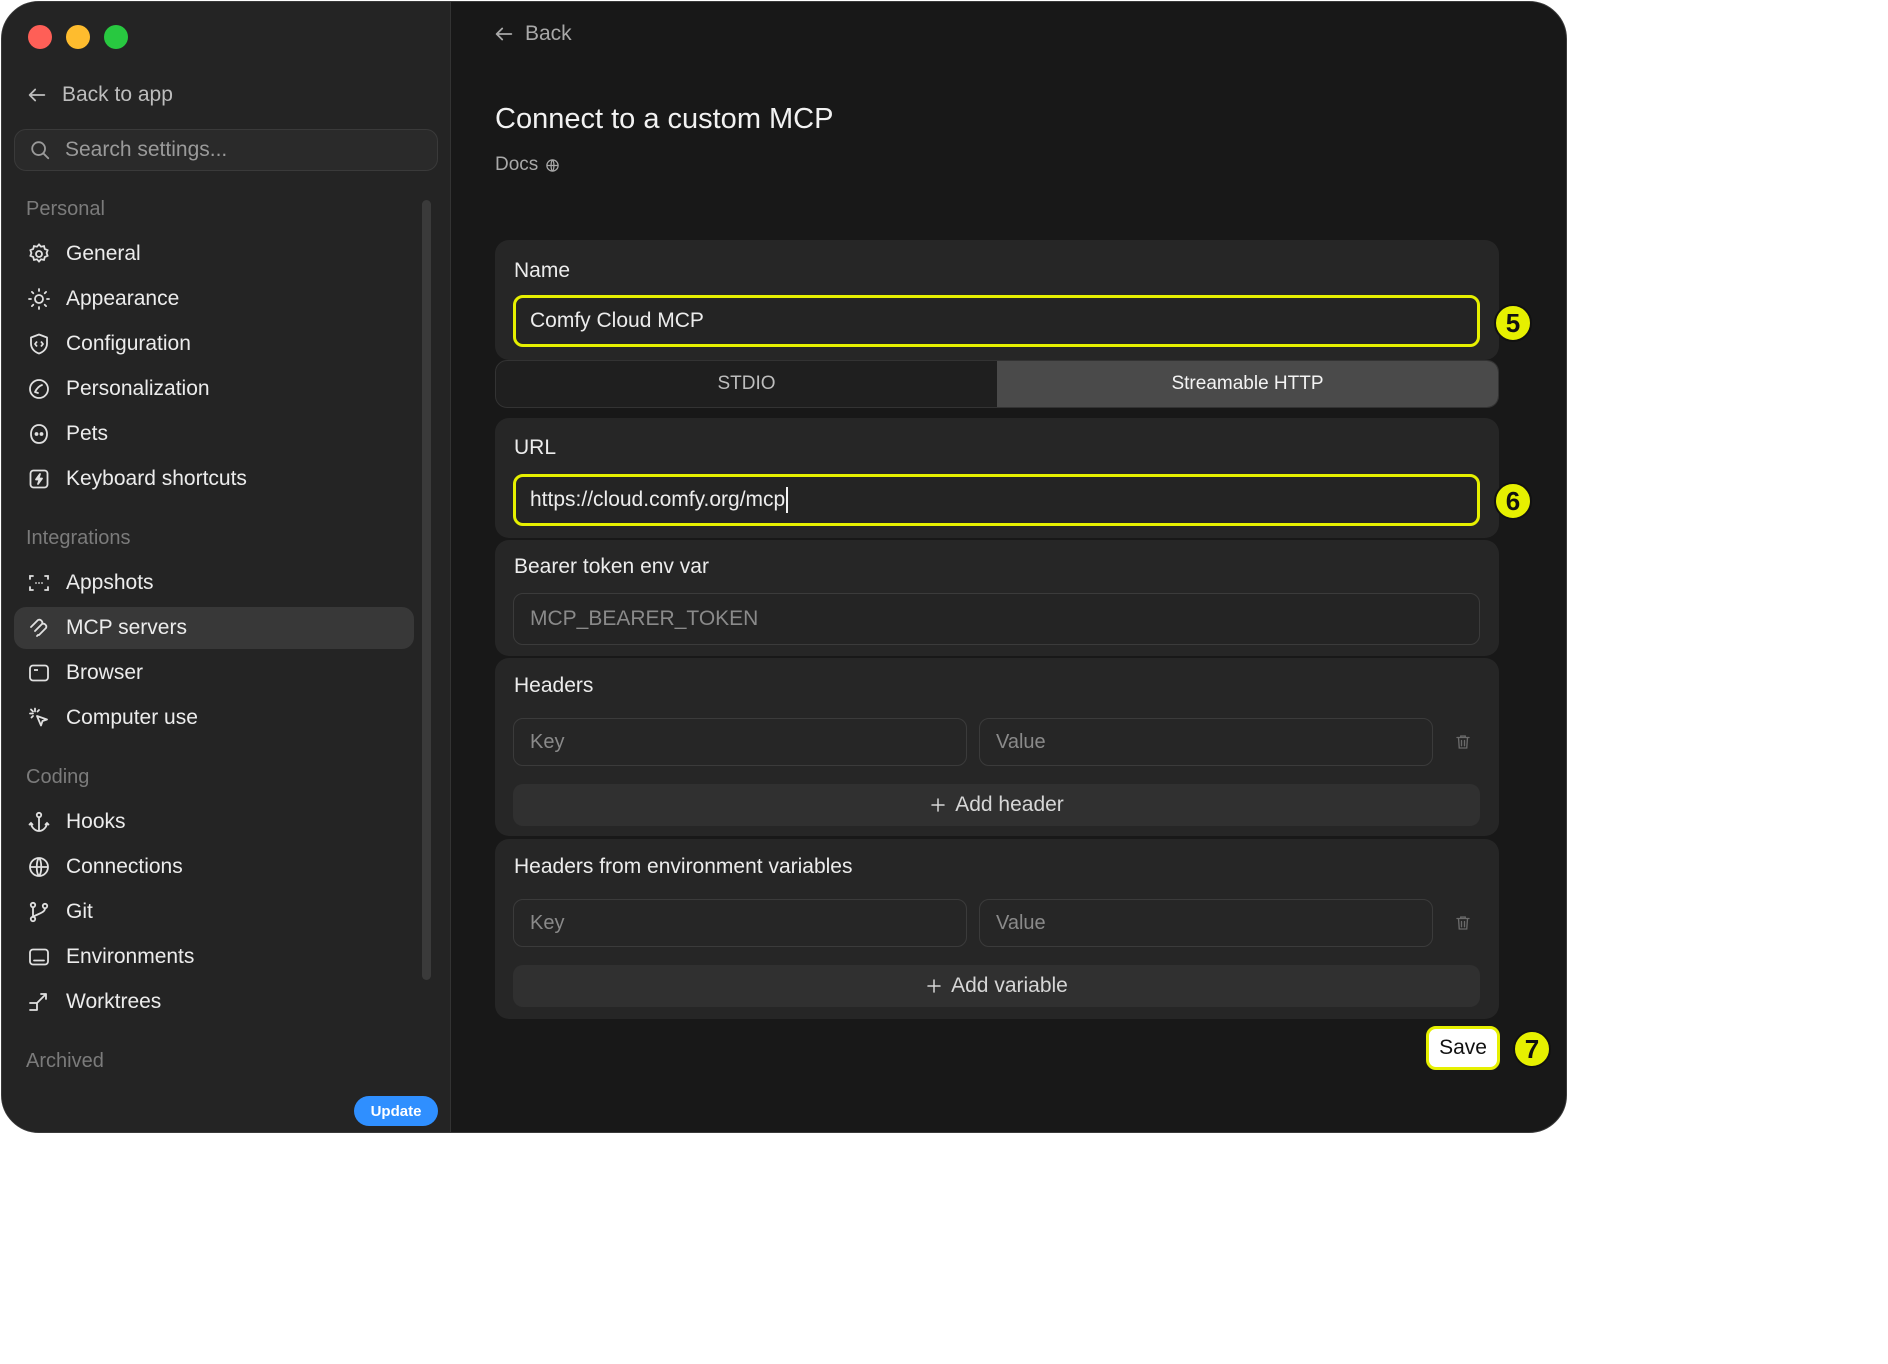  Describe the element at coordinates (39, 299) in the screenshot. I see `sun-icon` at that location.